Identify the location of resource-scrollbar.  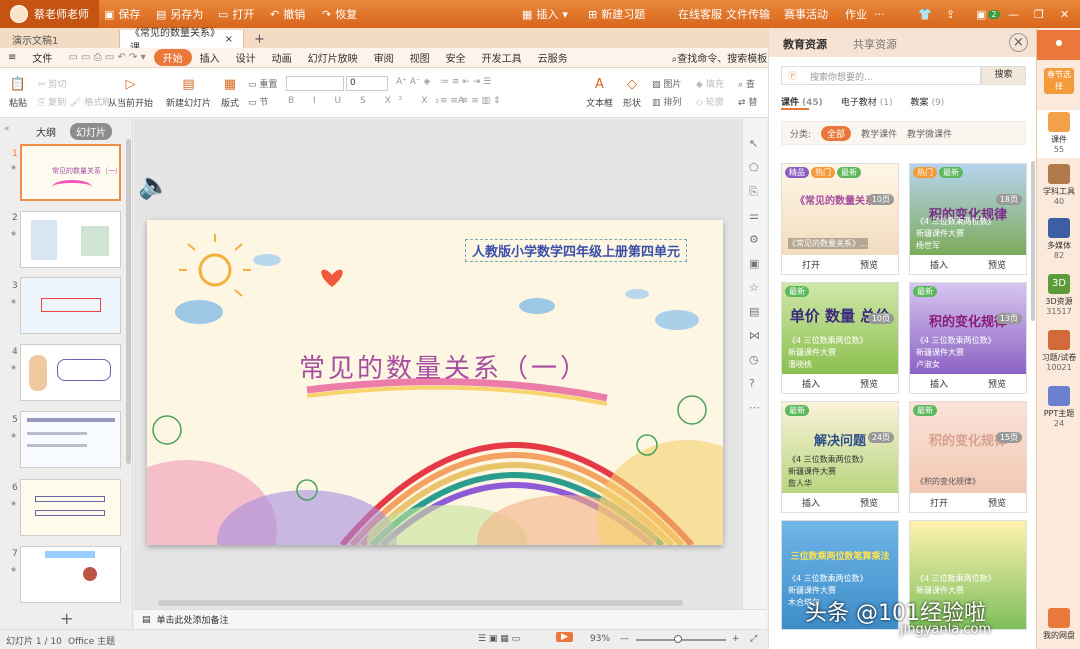
(1033, 241).